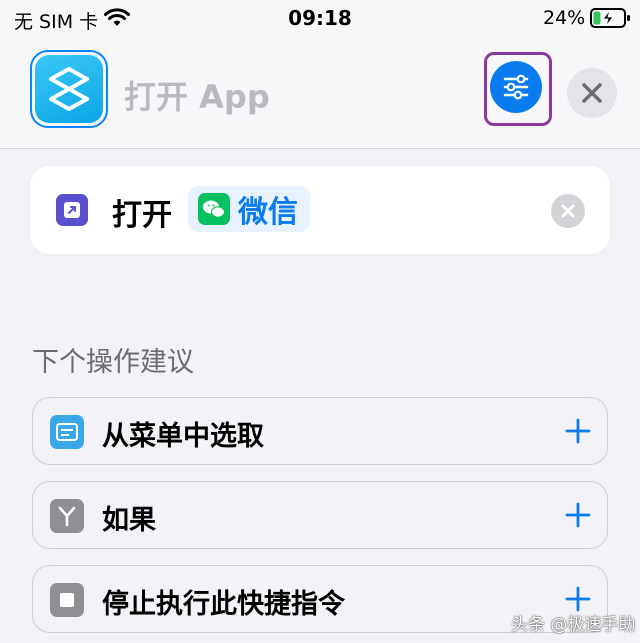 This screenshot has height=643, width=640. I want to click on sliders-icon, so click(516, 87).